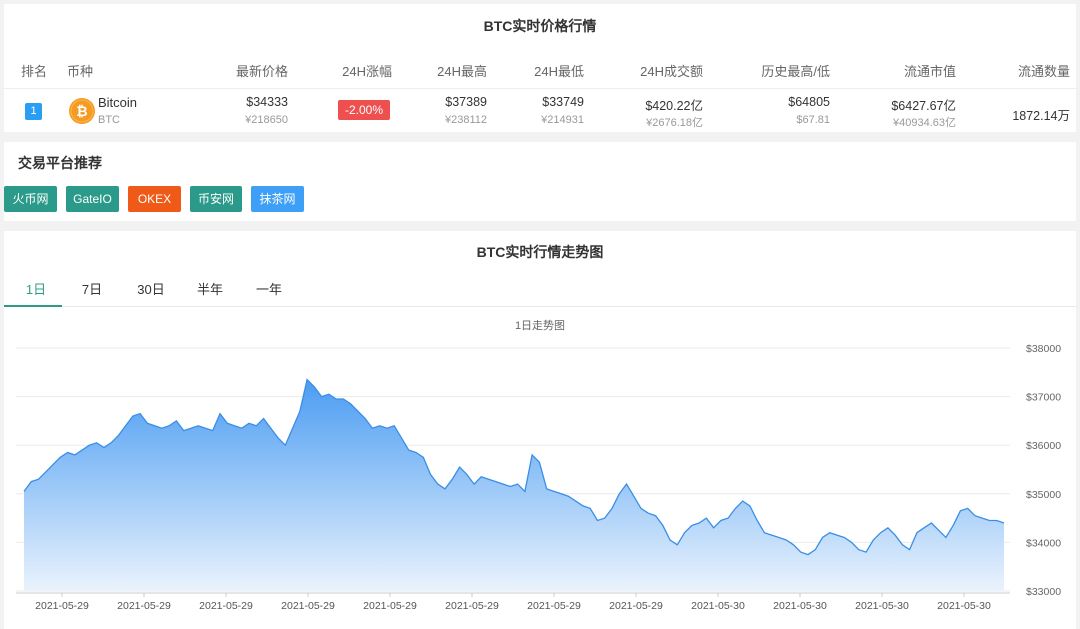  What do you see at coordinates (559, 71) in the screenshot?
I see `header-low: 24H最低` at bounding box center [559, 71].